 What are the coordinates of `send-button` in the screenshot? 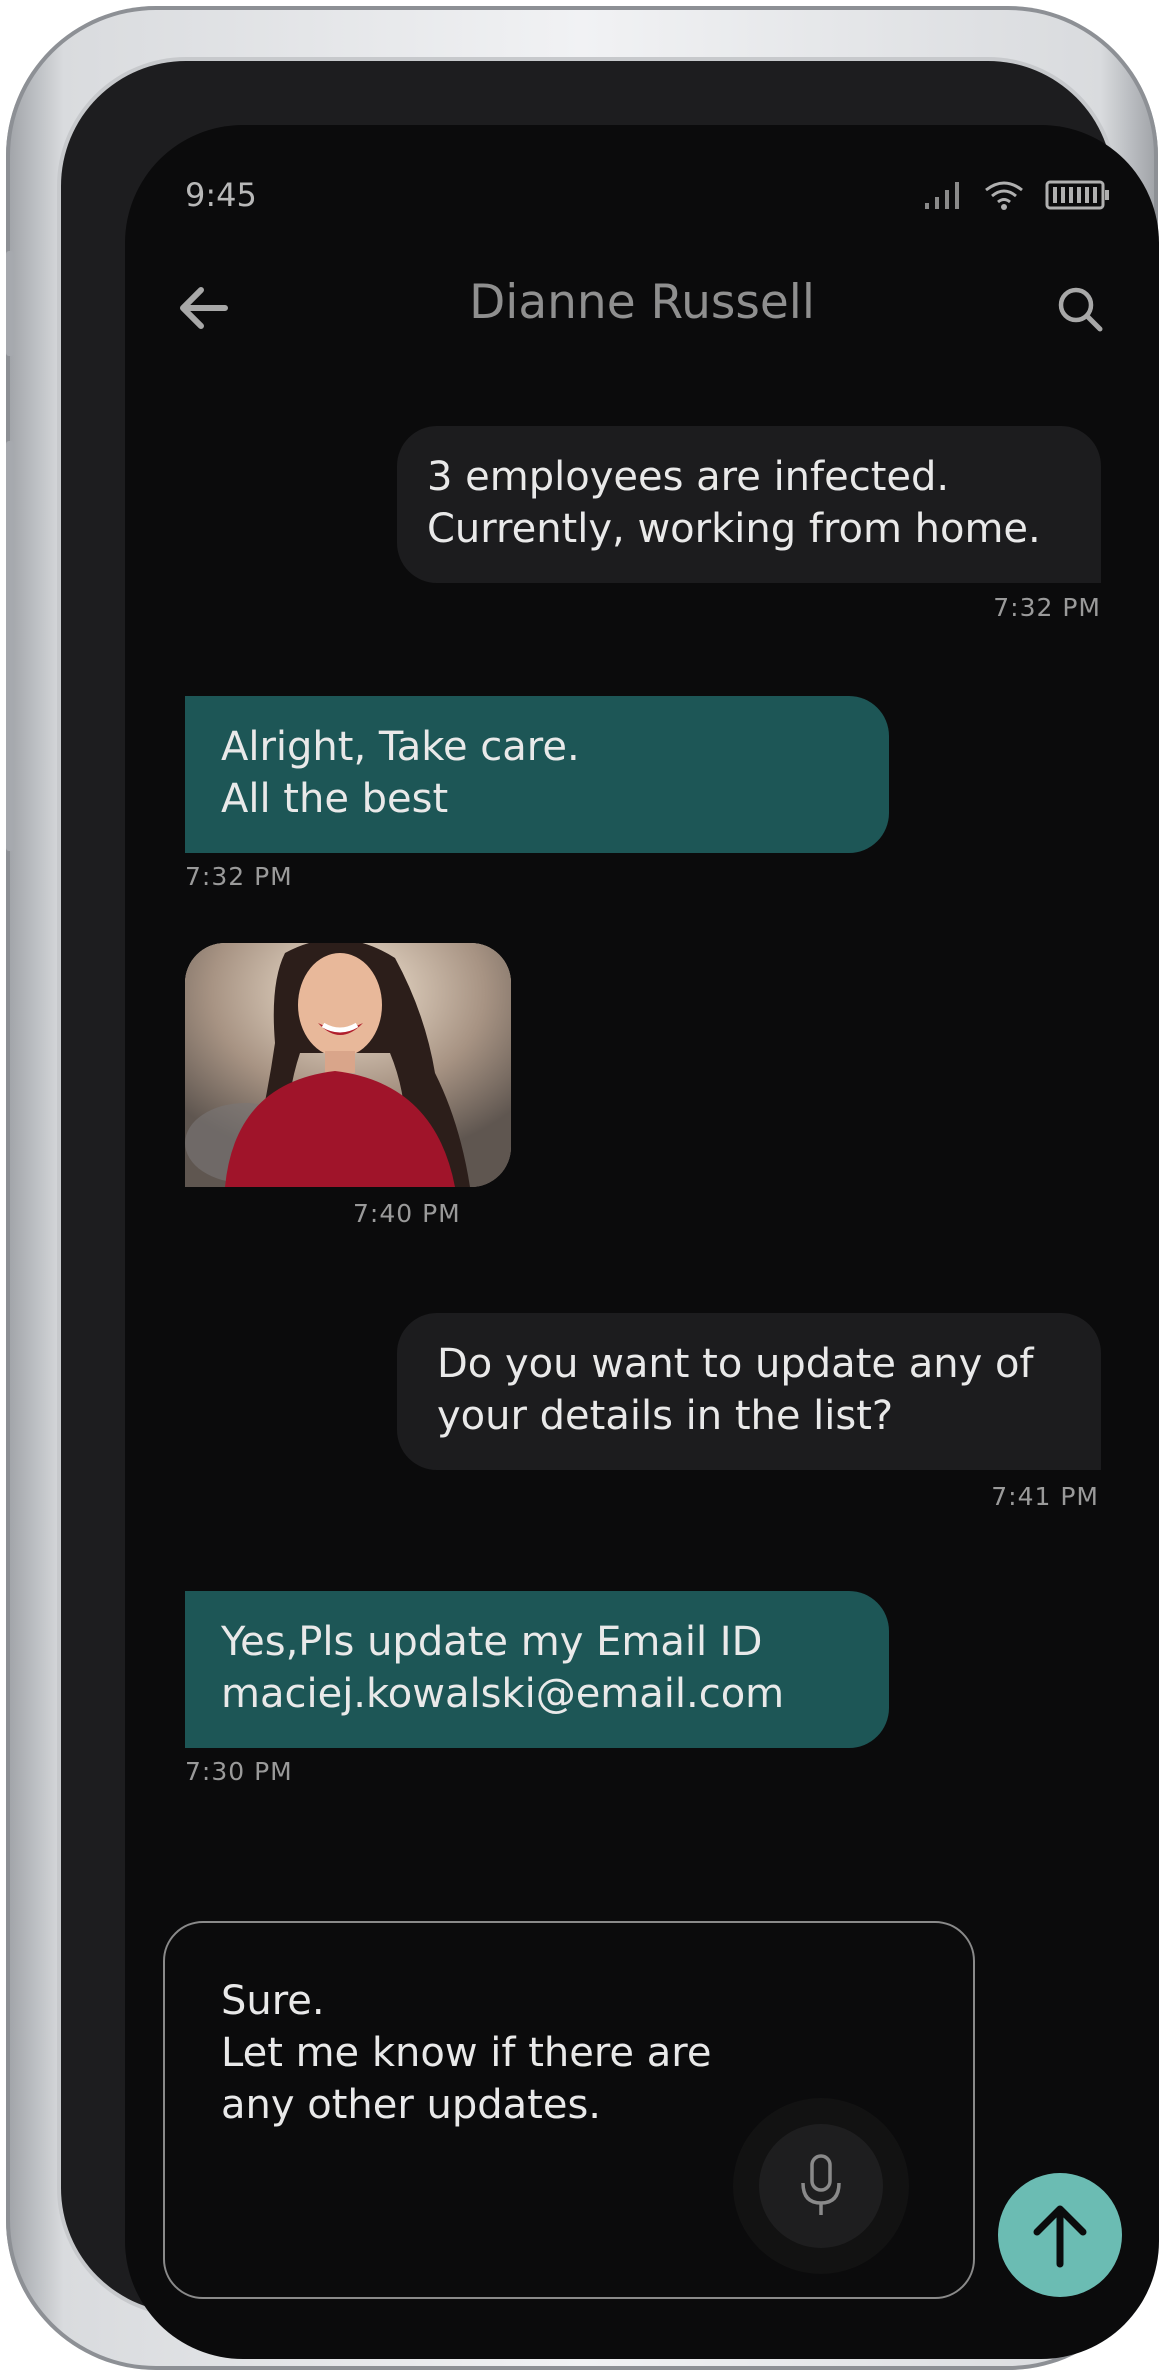 It's located at (1060, 2235).